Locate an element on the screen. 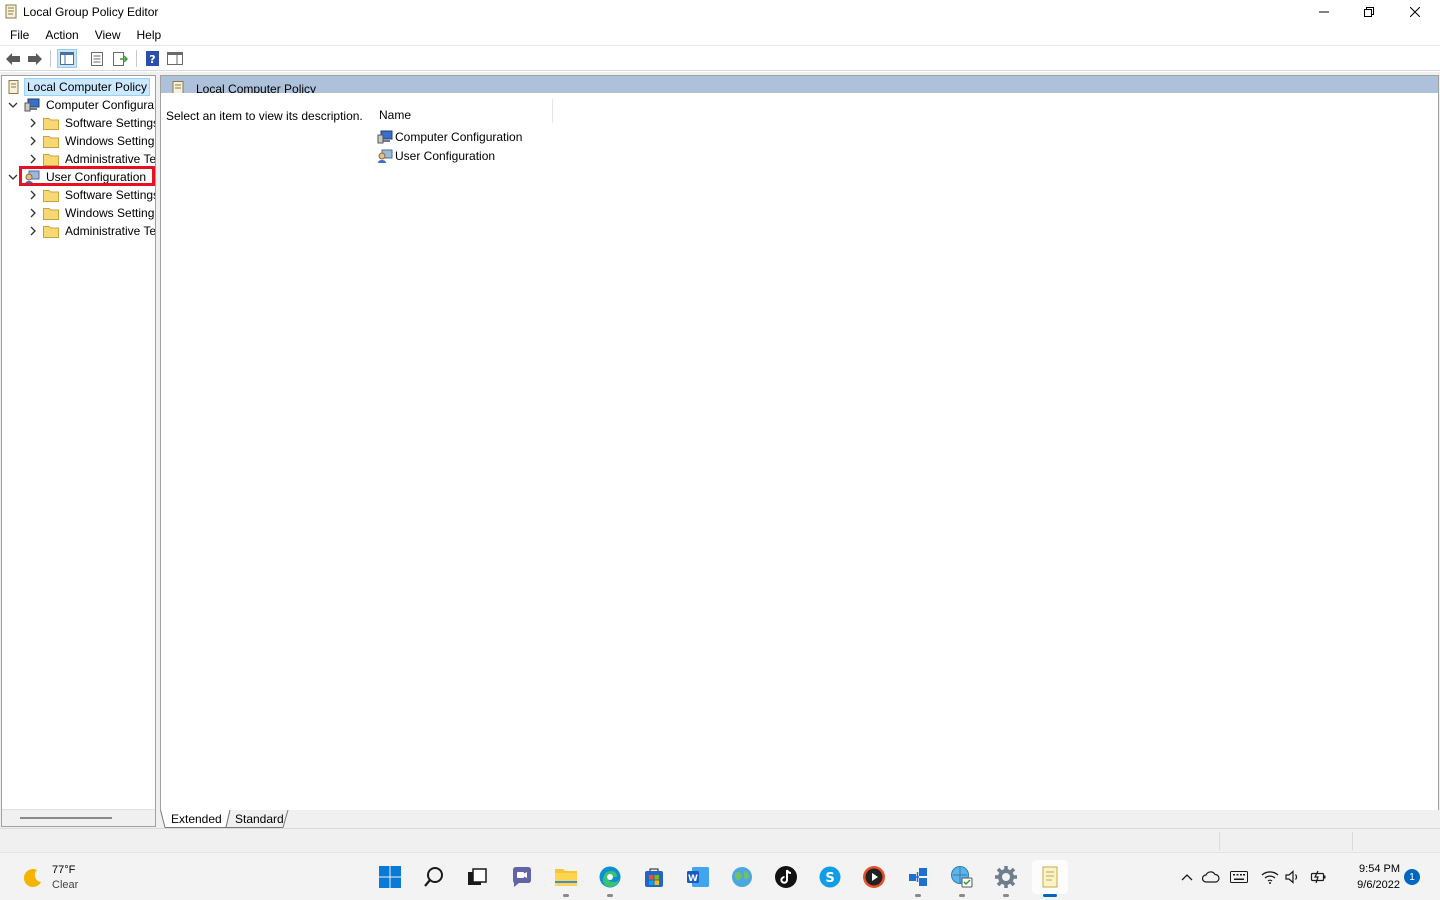  weather-condition: Clear is located at coordinates (65, 885).